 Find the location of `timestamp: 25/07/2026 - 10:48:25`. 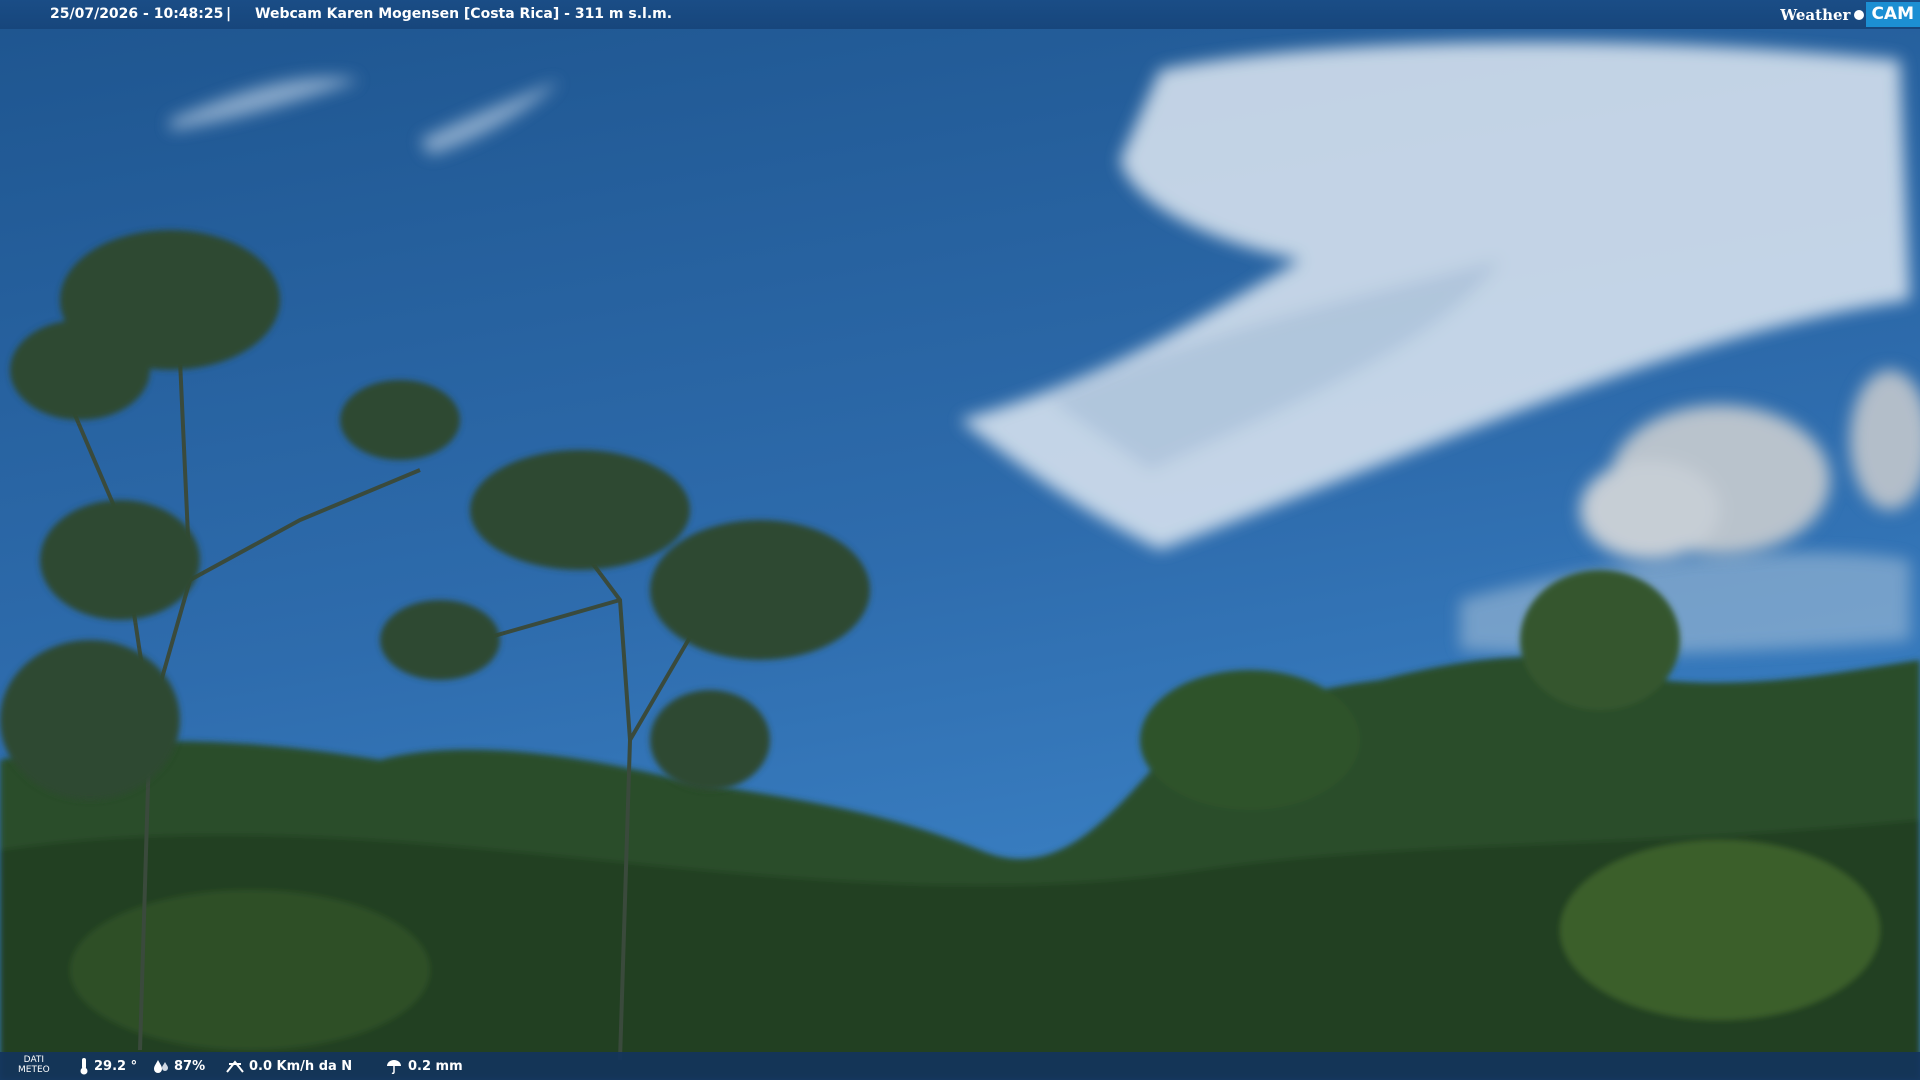

timestamp: 25/07/2026 - 10:48:25 is located at coordinates (137, 14).